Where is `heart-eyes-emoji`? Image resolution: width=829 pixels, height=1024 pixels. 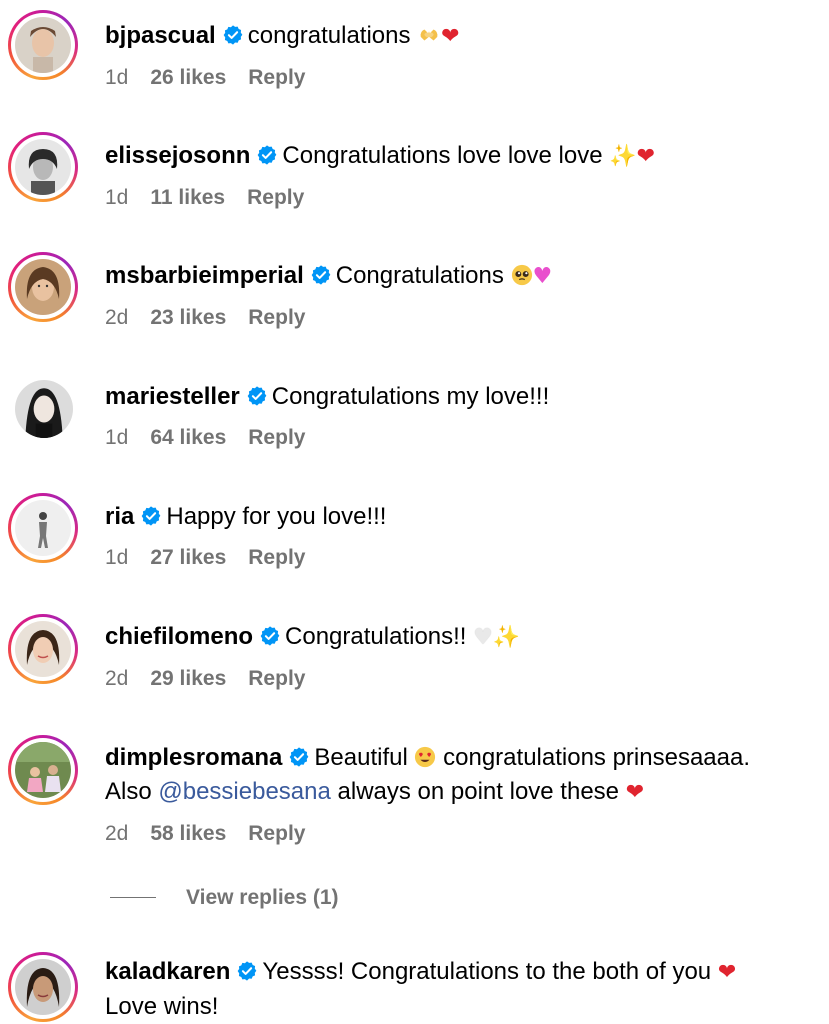 heart-eyes-emoji is located at coordinates (425, 757).